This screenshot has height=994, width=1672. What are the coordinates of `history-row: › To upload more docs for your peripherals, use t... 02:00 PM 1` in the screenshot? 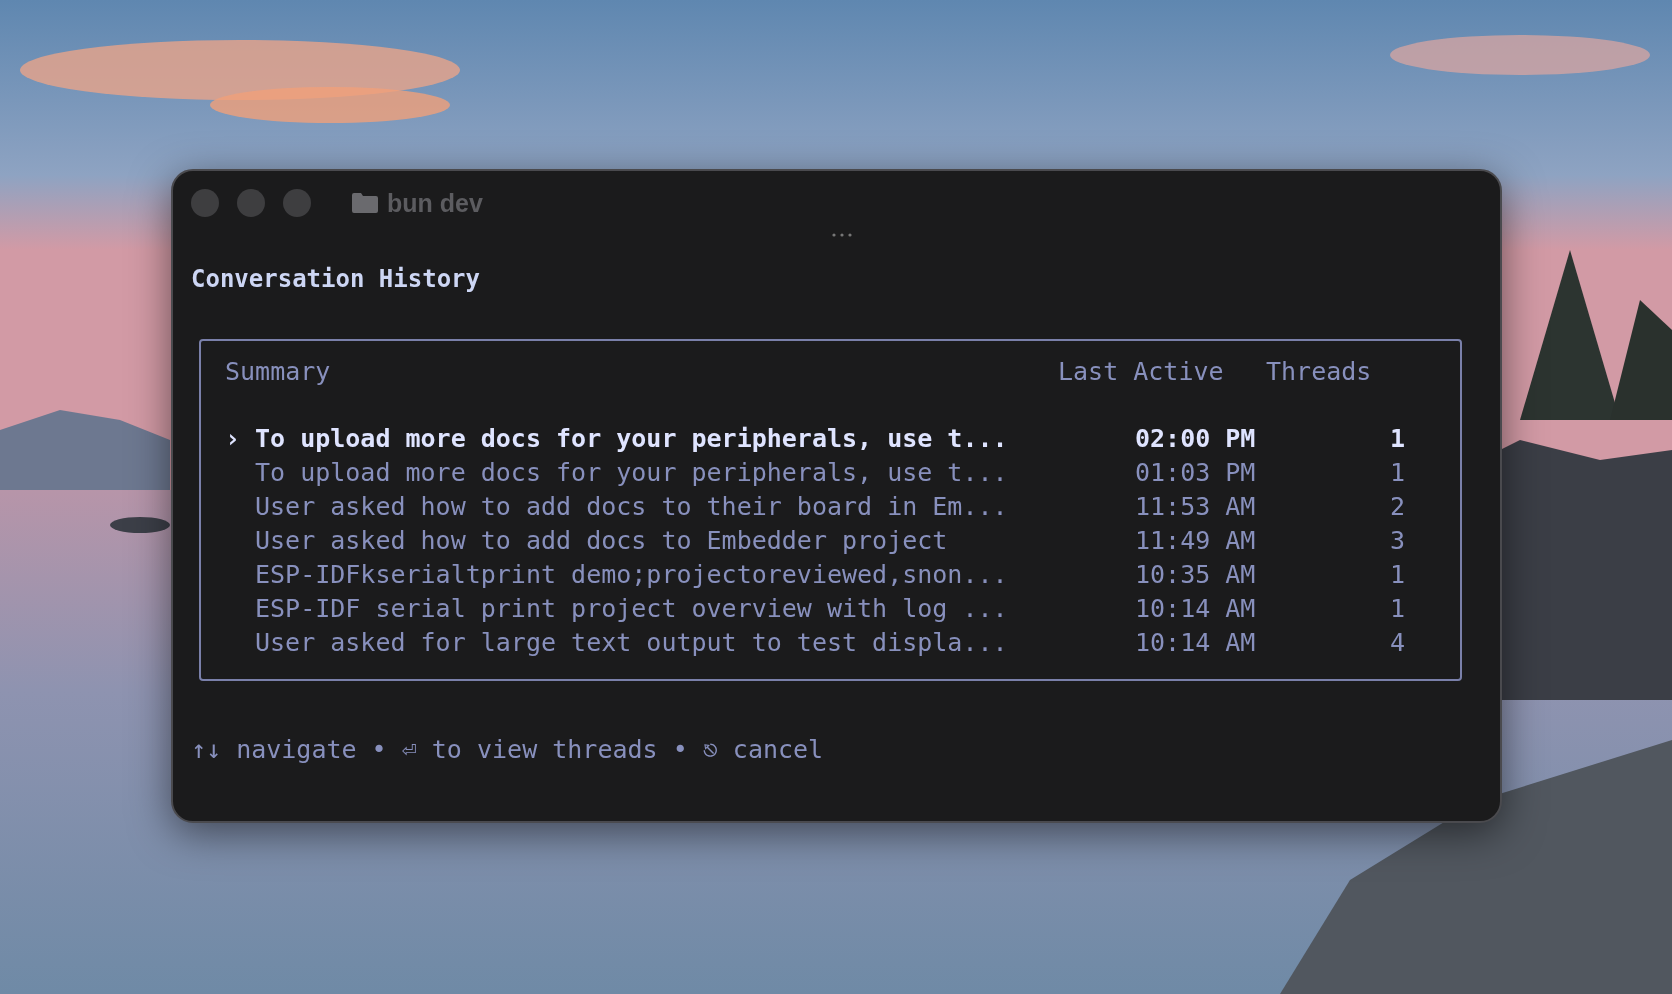 It's located at (842, 438).